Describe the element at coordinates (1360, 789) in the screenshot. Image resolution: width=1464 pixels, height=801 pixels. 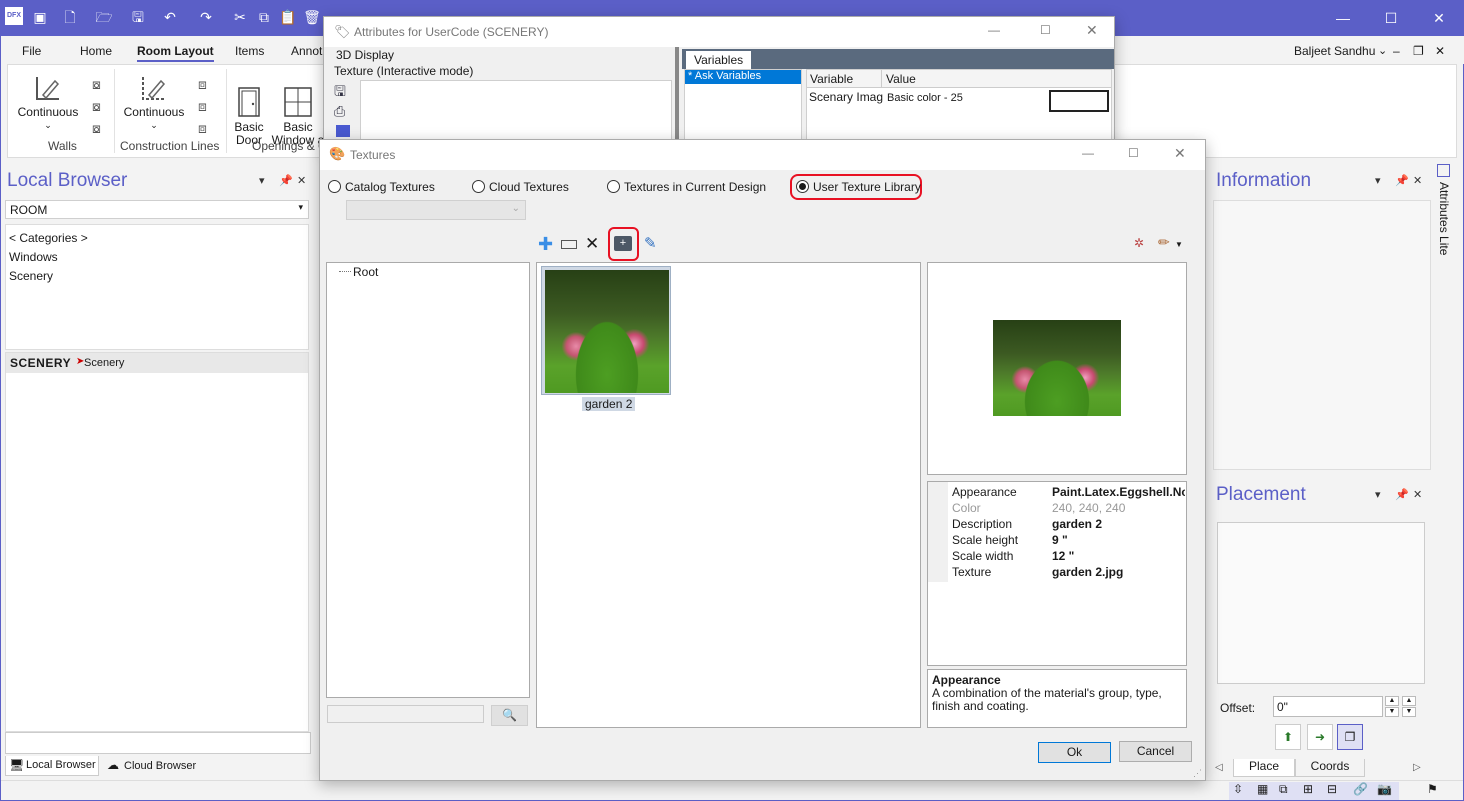
I see `link-icon: 🔗` at that location.